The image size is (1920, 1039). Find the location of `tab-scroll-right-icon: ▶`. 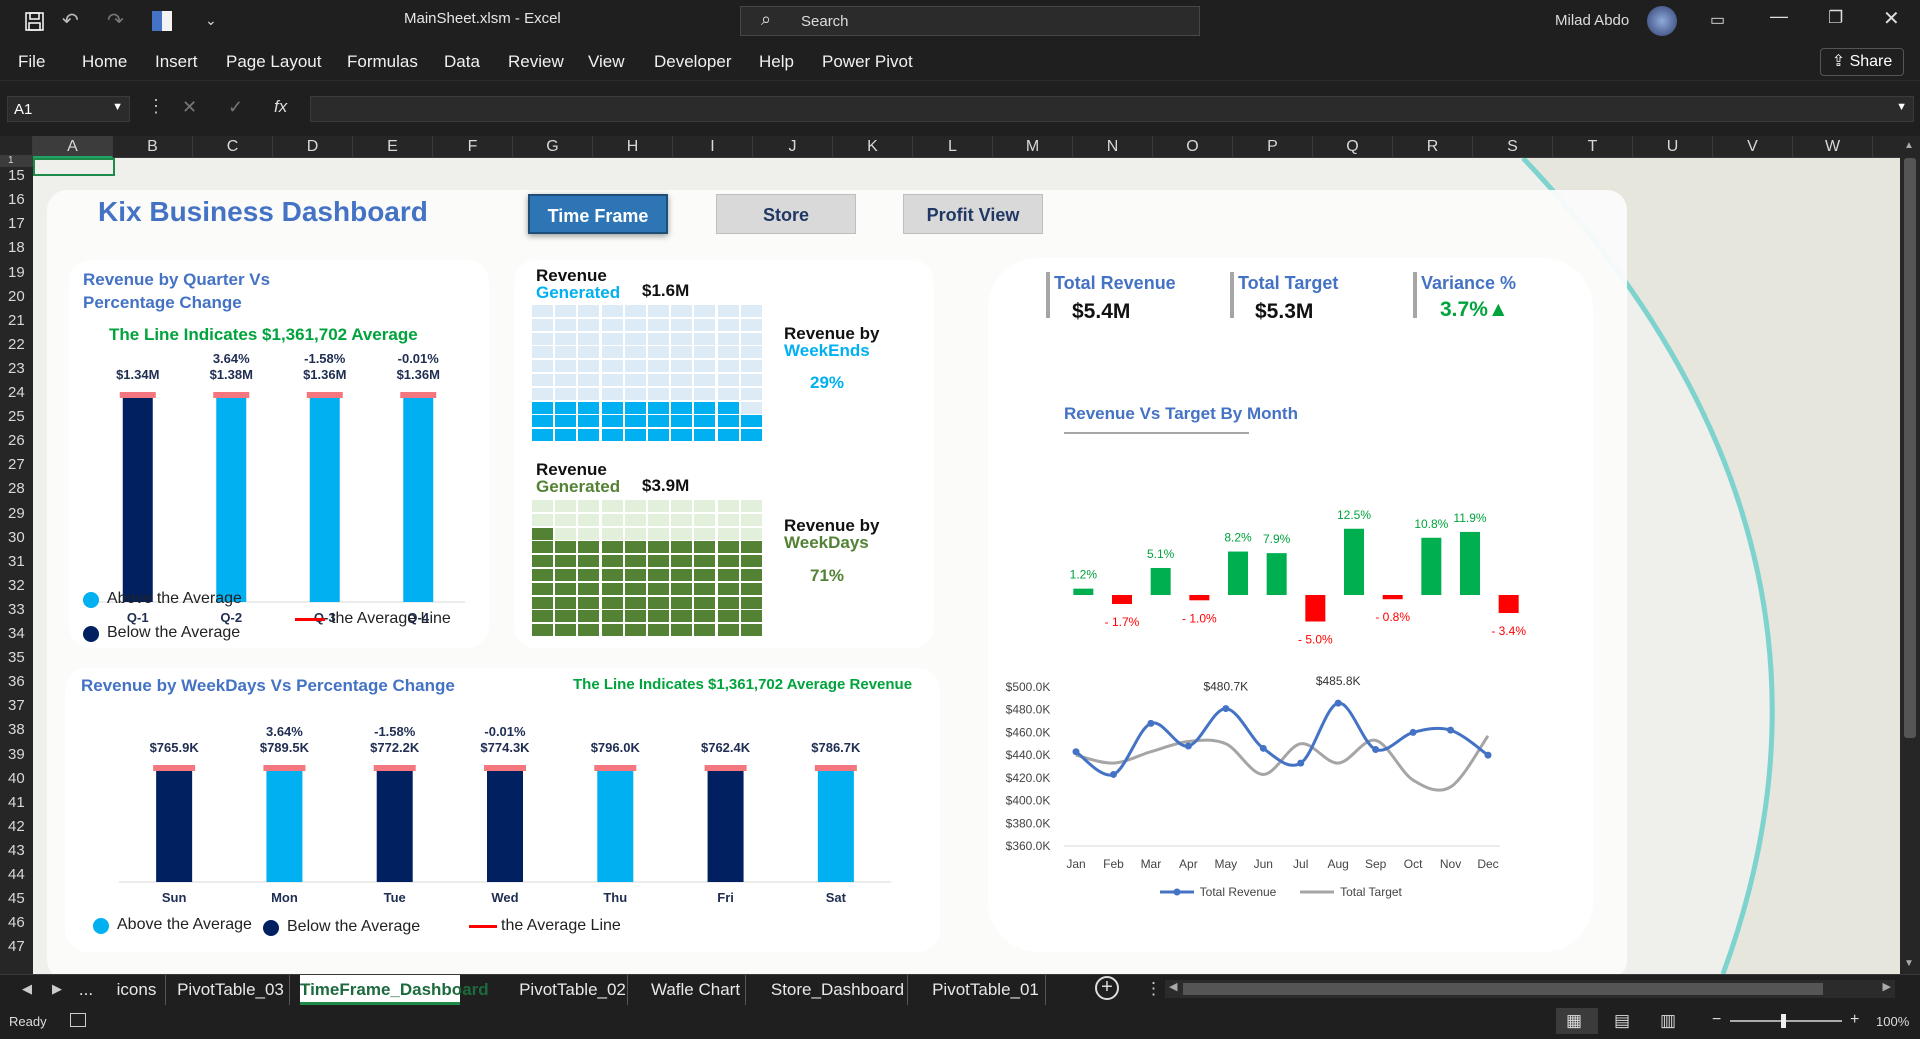

tab-scroll-right-icon: ▶ is located at coordinates (57, 989).